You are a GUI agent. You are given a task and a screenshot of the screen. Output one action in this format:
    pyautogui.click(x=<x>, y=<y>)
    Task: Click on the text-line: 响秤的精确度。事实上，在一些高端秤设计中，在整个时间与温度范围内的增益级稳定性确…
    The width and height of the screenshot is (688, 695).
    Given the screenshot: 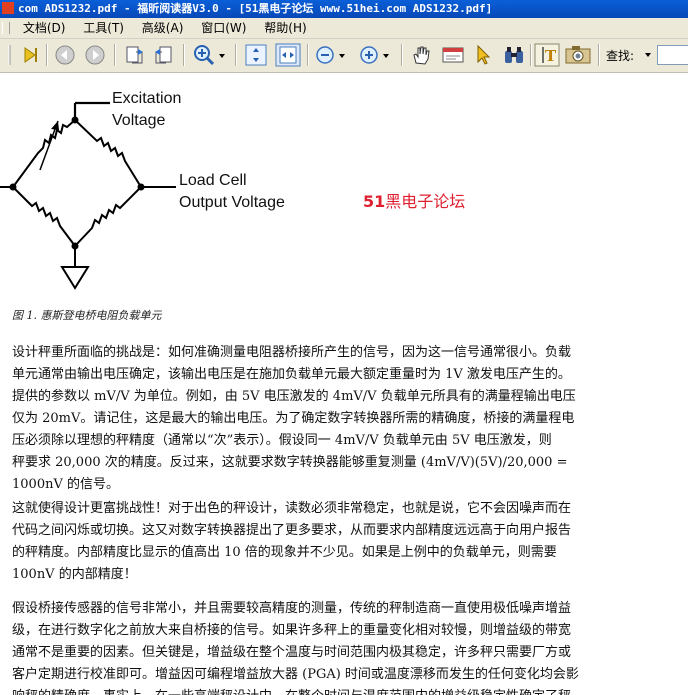 What is the action you would take?
    pyautogui.click(x=350, y=690)
    